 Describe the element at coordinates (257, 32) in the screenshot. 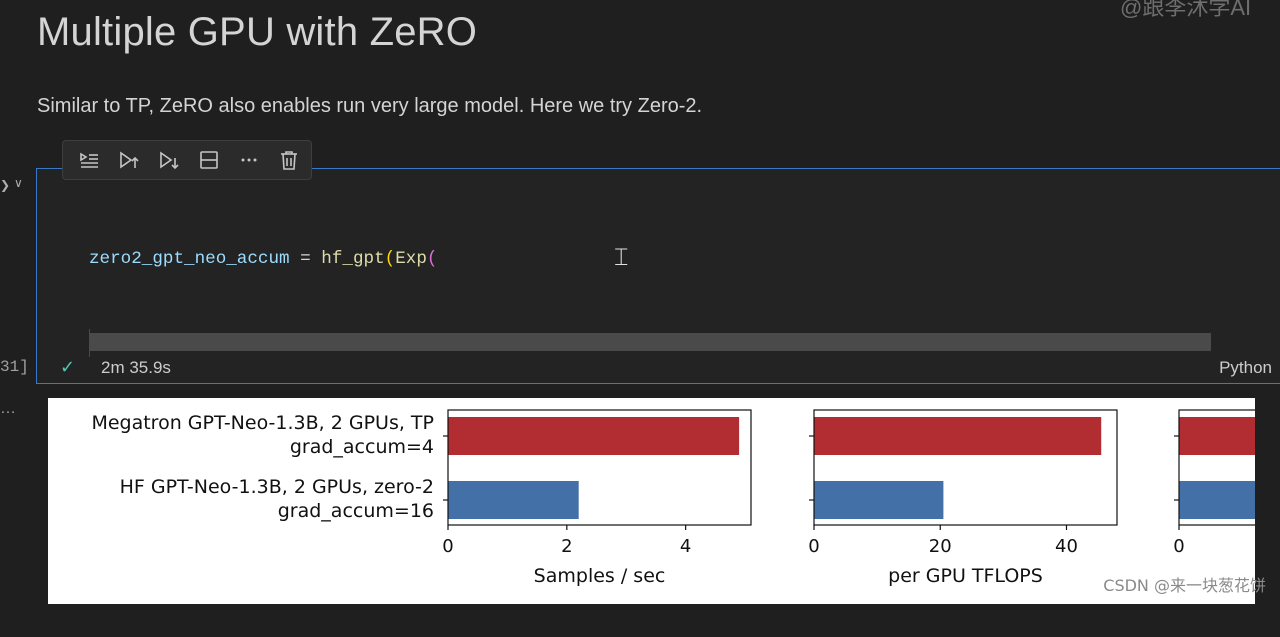

I see `markdown-title: Multiple GPU with ZeRO` at that location.